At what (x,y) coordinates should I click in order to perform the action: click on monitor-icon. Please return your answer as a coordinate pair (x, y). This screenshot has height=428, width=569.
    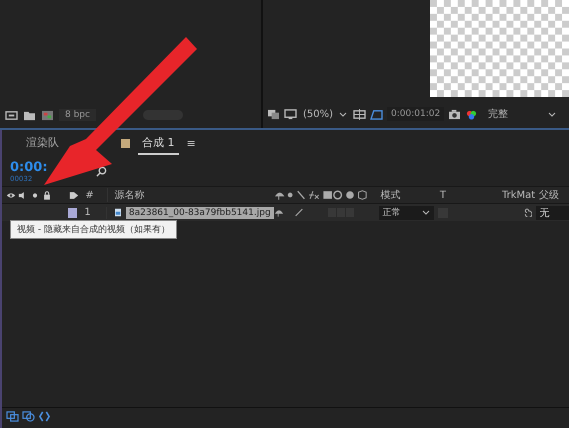
    Looking at the image, I should click on (290, 114).